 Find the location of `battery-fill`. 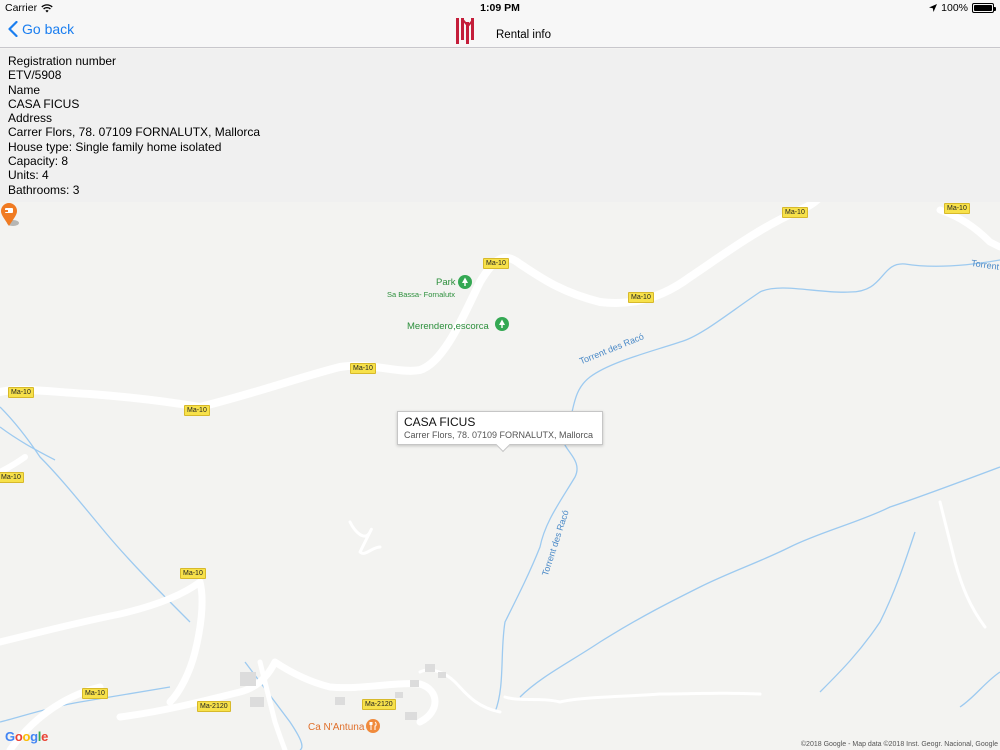

battery-fill is located at coordinates (983, 8).